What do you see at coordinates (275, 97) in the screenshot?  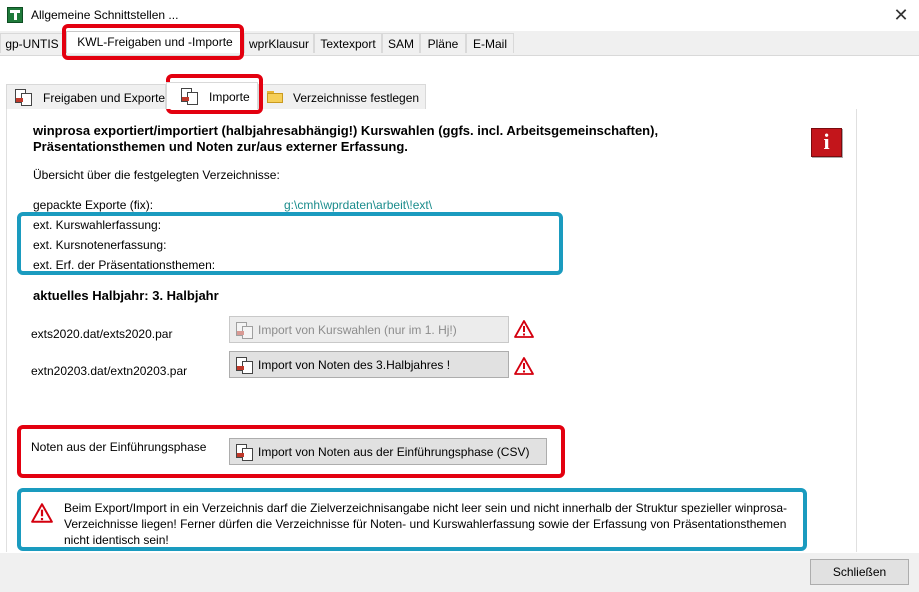 I see `folder-icon` at bounding box center [275, 97].